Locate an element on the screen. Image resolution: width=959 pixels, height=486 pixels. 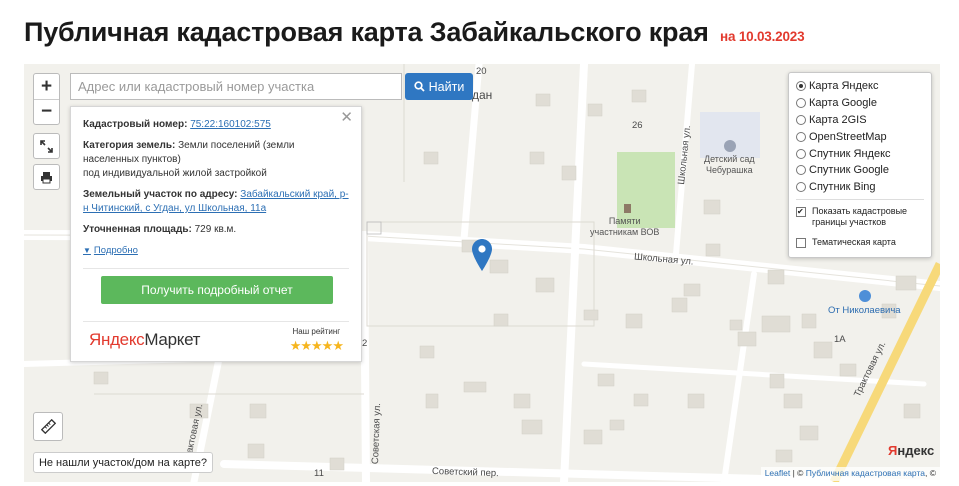
not-found-button: Не нашли участок/дом на карте? is located at coordinates (123, 462).